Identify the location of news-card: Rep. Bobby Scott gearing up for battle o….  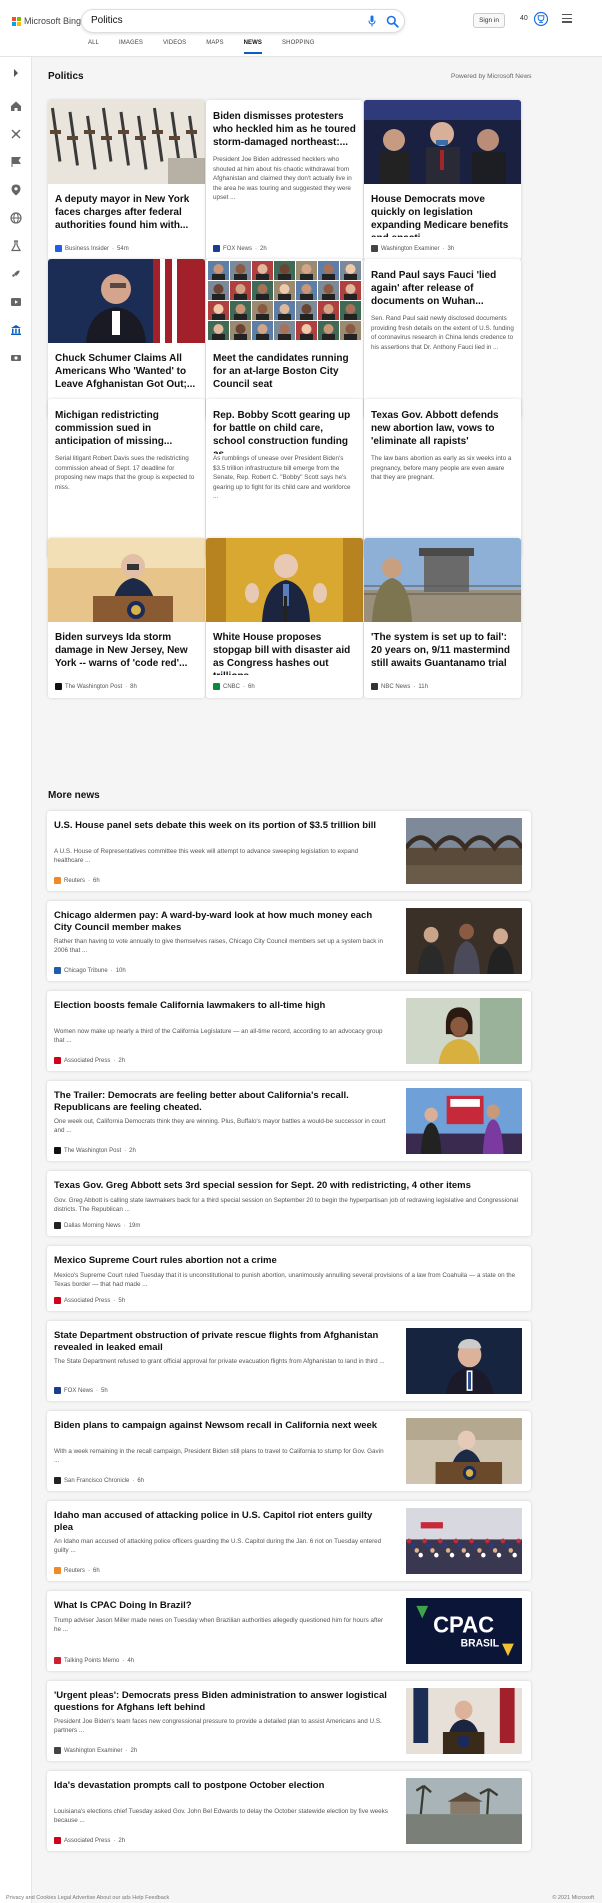
(284, 479).